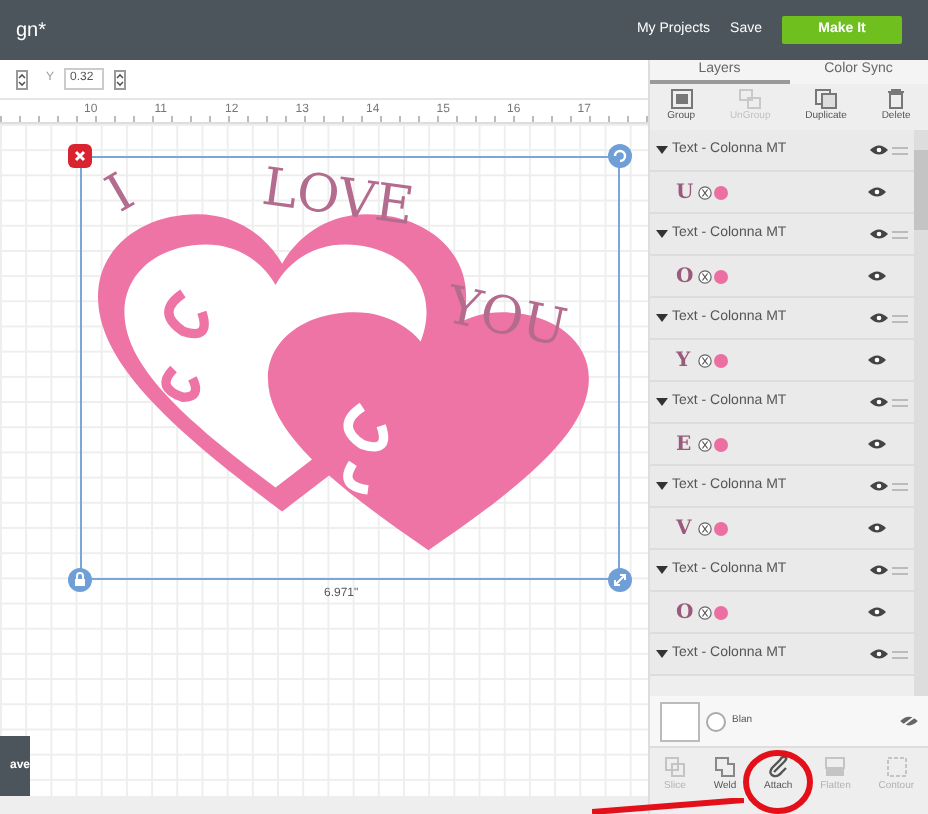  Describe the element at coordinates (896, 99) in the screenshot. I see `trash-icon` at that location.